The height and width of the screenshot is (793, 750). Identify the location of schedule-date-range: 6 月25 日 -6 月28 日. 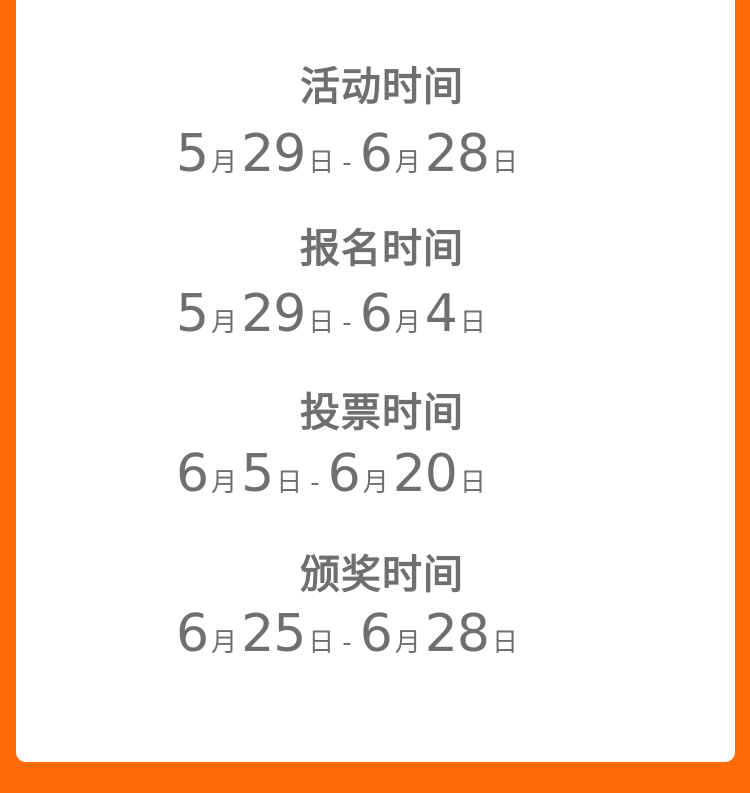
(349, 634).